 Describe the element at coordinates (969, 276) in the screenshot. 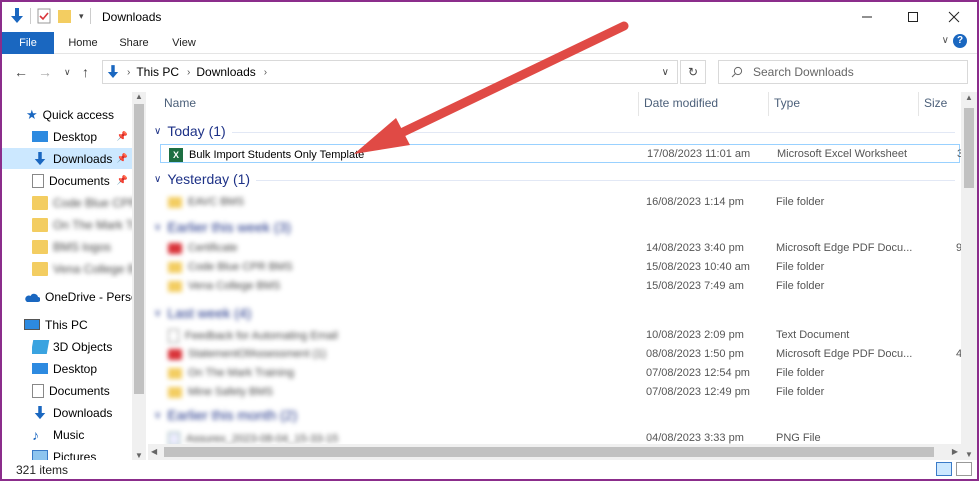

I see `file-list-vertical-scrollbar: ▲ ▼` at that location.